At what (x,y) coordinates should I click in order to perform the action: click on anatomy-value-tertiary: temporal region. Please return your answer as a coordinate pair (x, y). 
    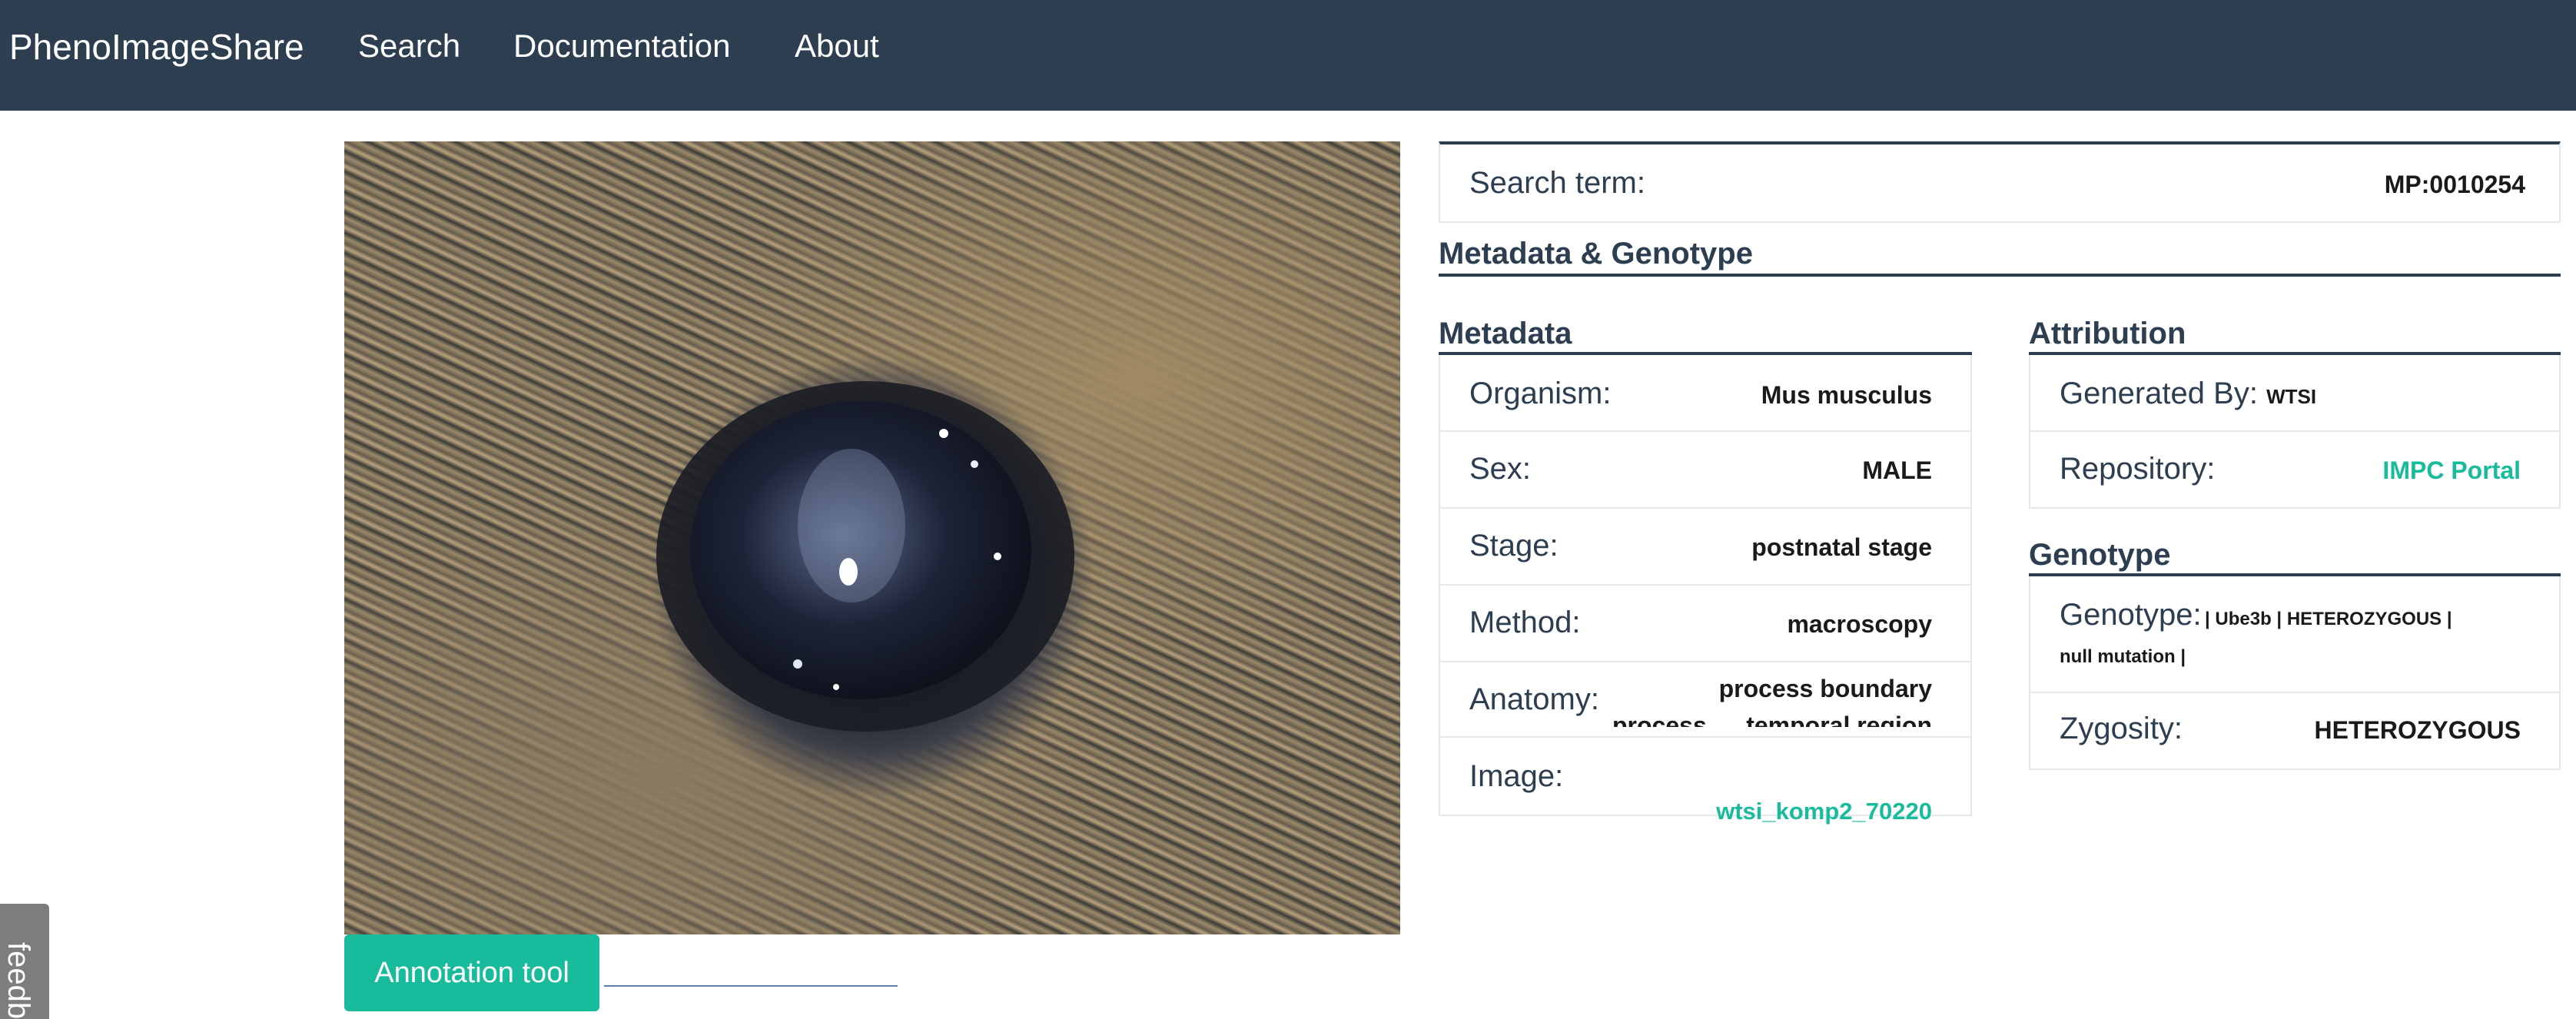
    Looking at the image, I should click on (1839, 720).